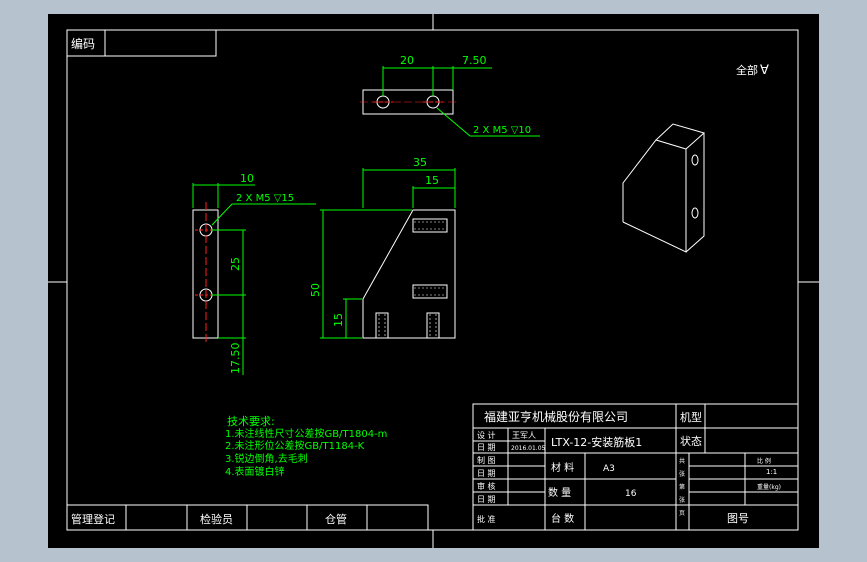 This screenshot has width=867, height=562. Describe the element at coordinates (336, 519) in the screenshot. I see `storage-label: 仓管` at that location.